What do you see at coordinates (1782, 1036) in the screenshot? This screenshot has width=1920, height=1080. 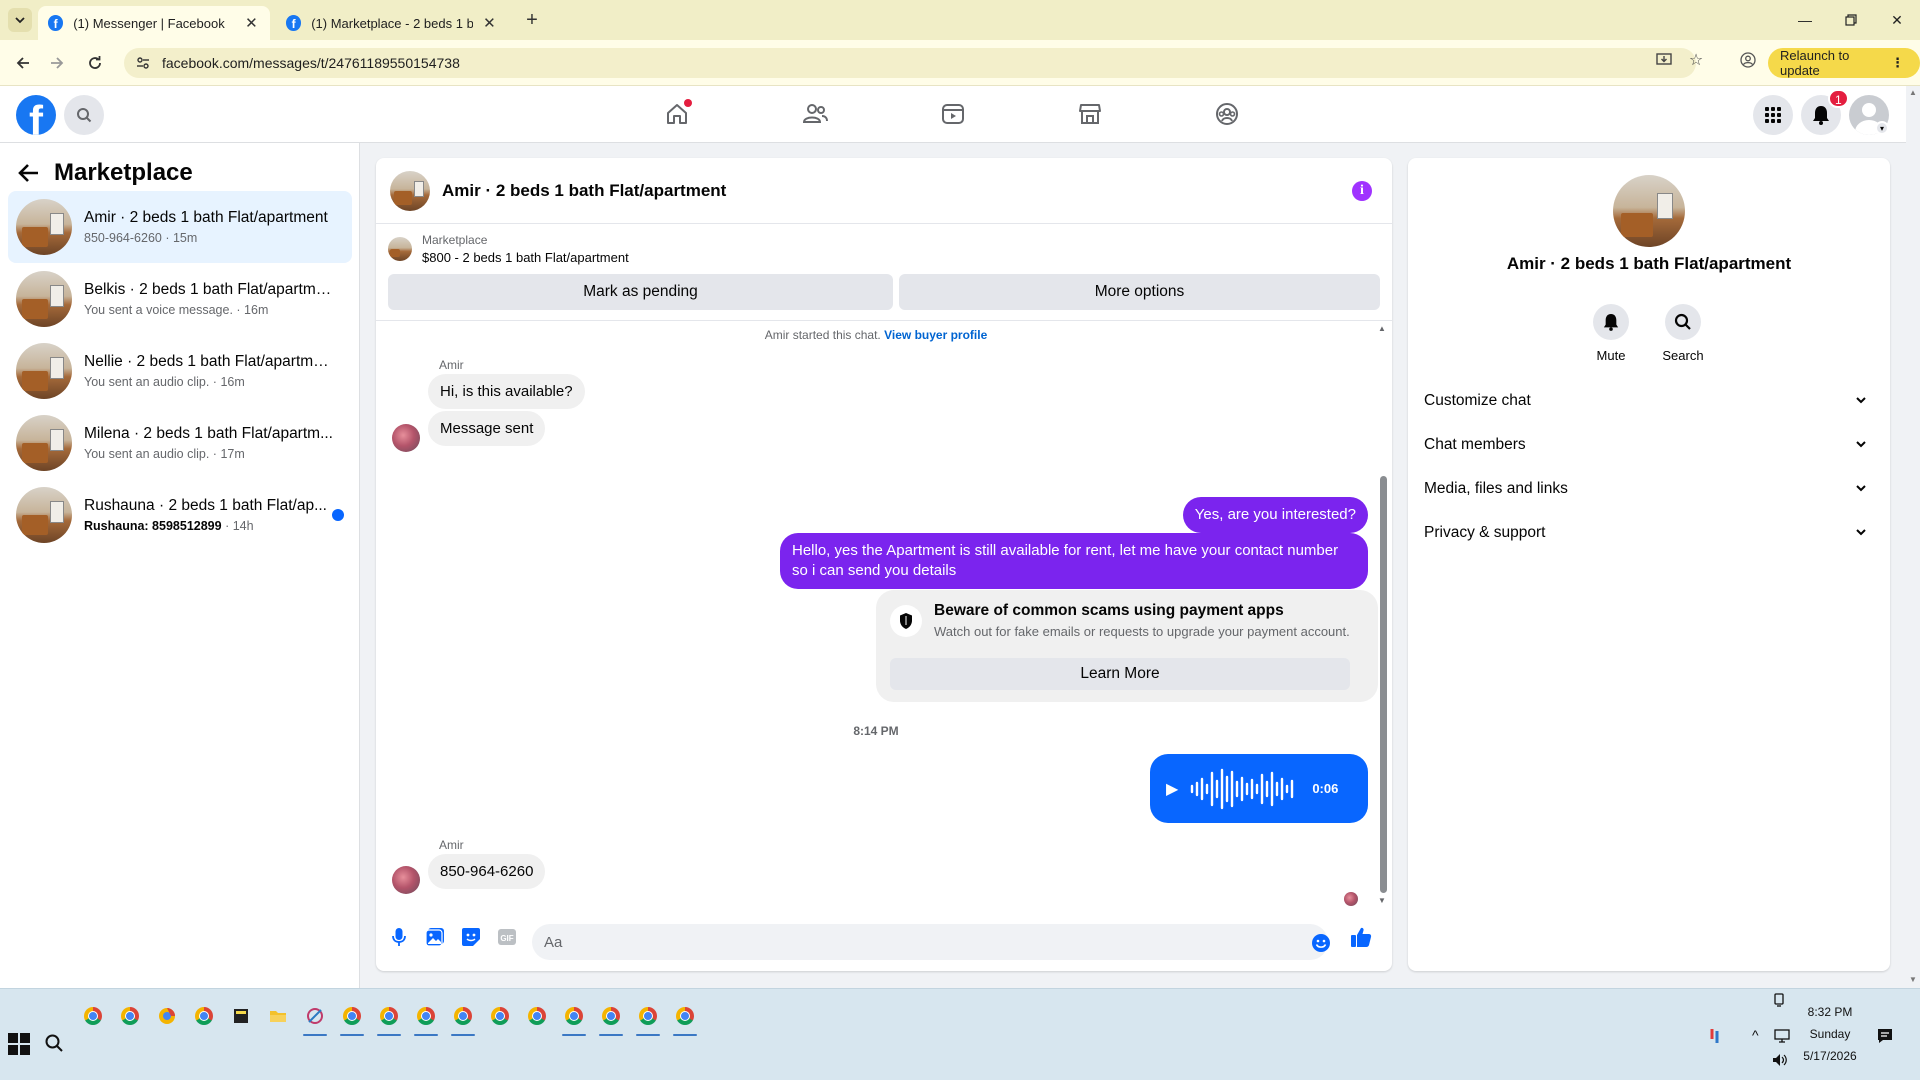 I see `network-icon` at bounding box center [1782, 1036].